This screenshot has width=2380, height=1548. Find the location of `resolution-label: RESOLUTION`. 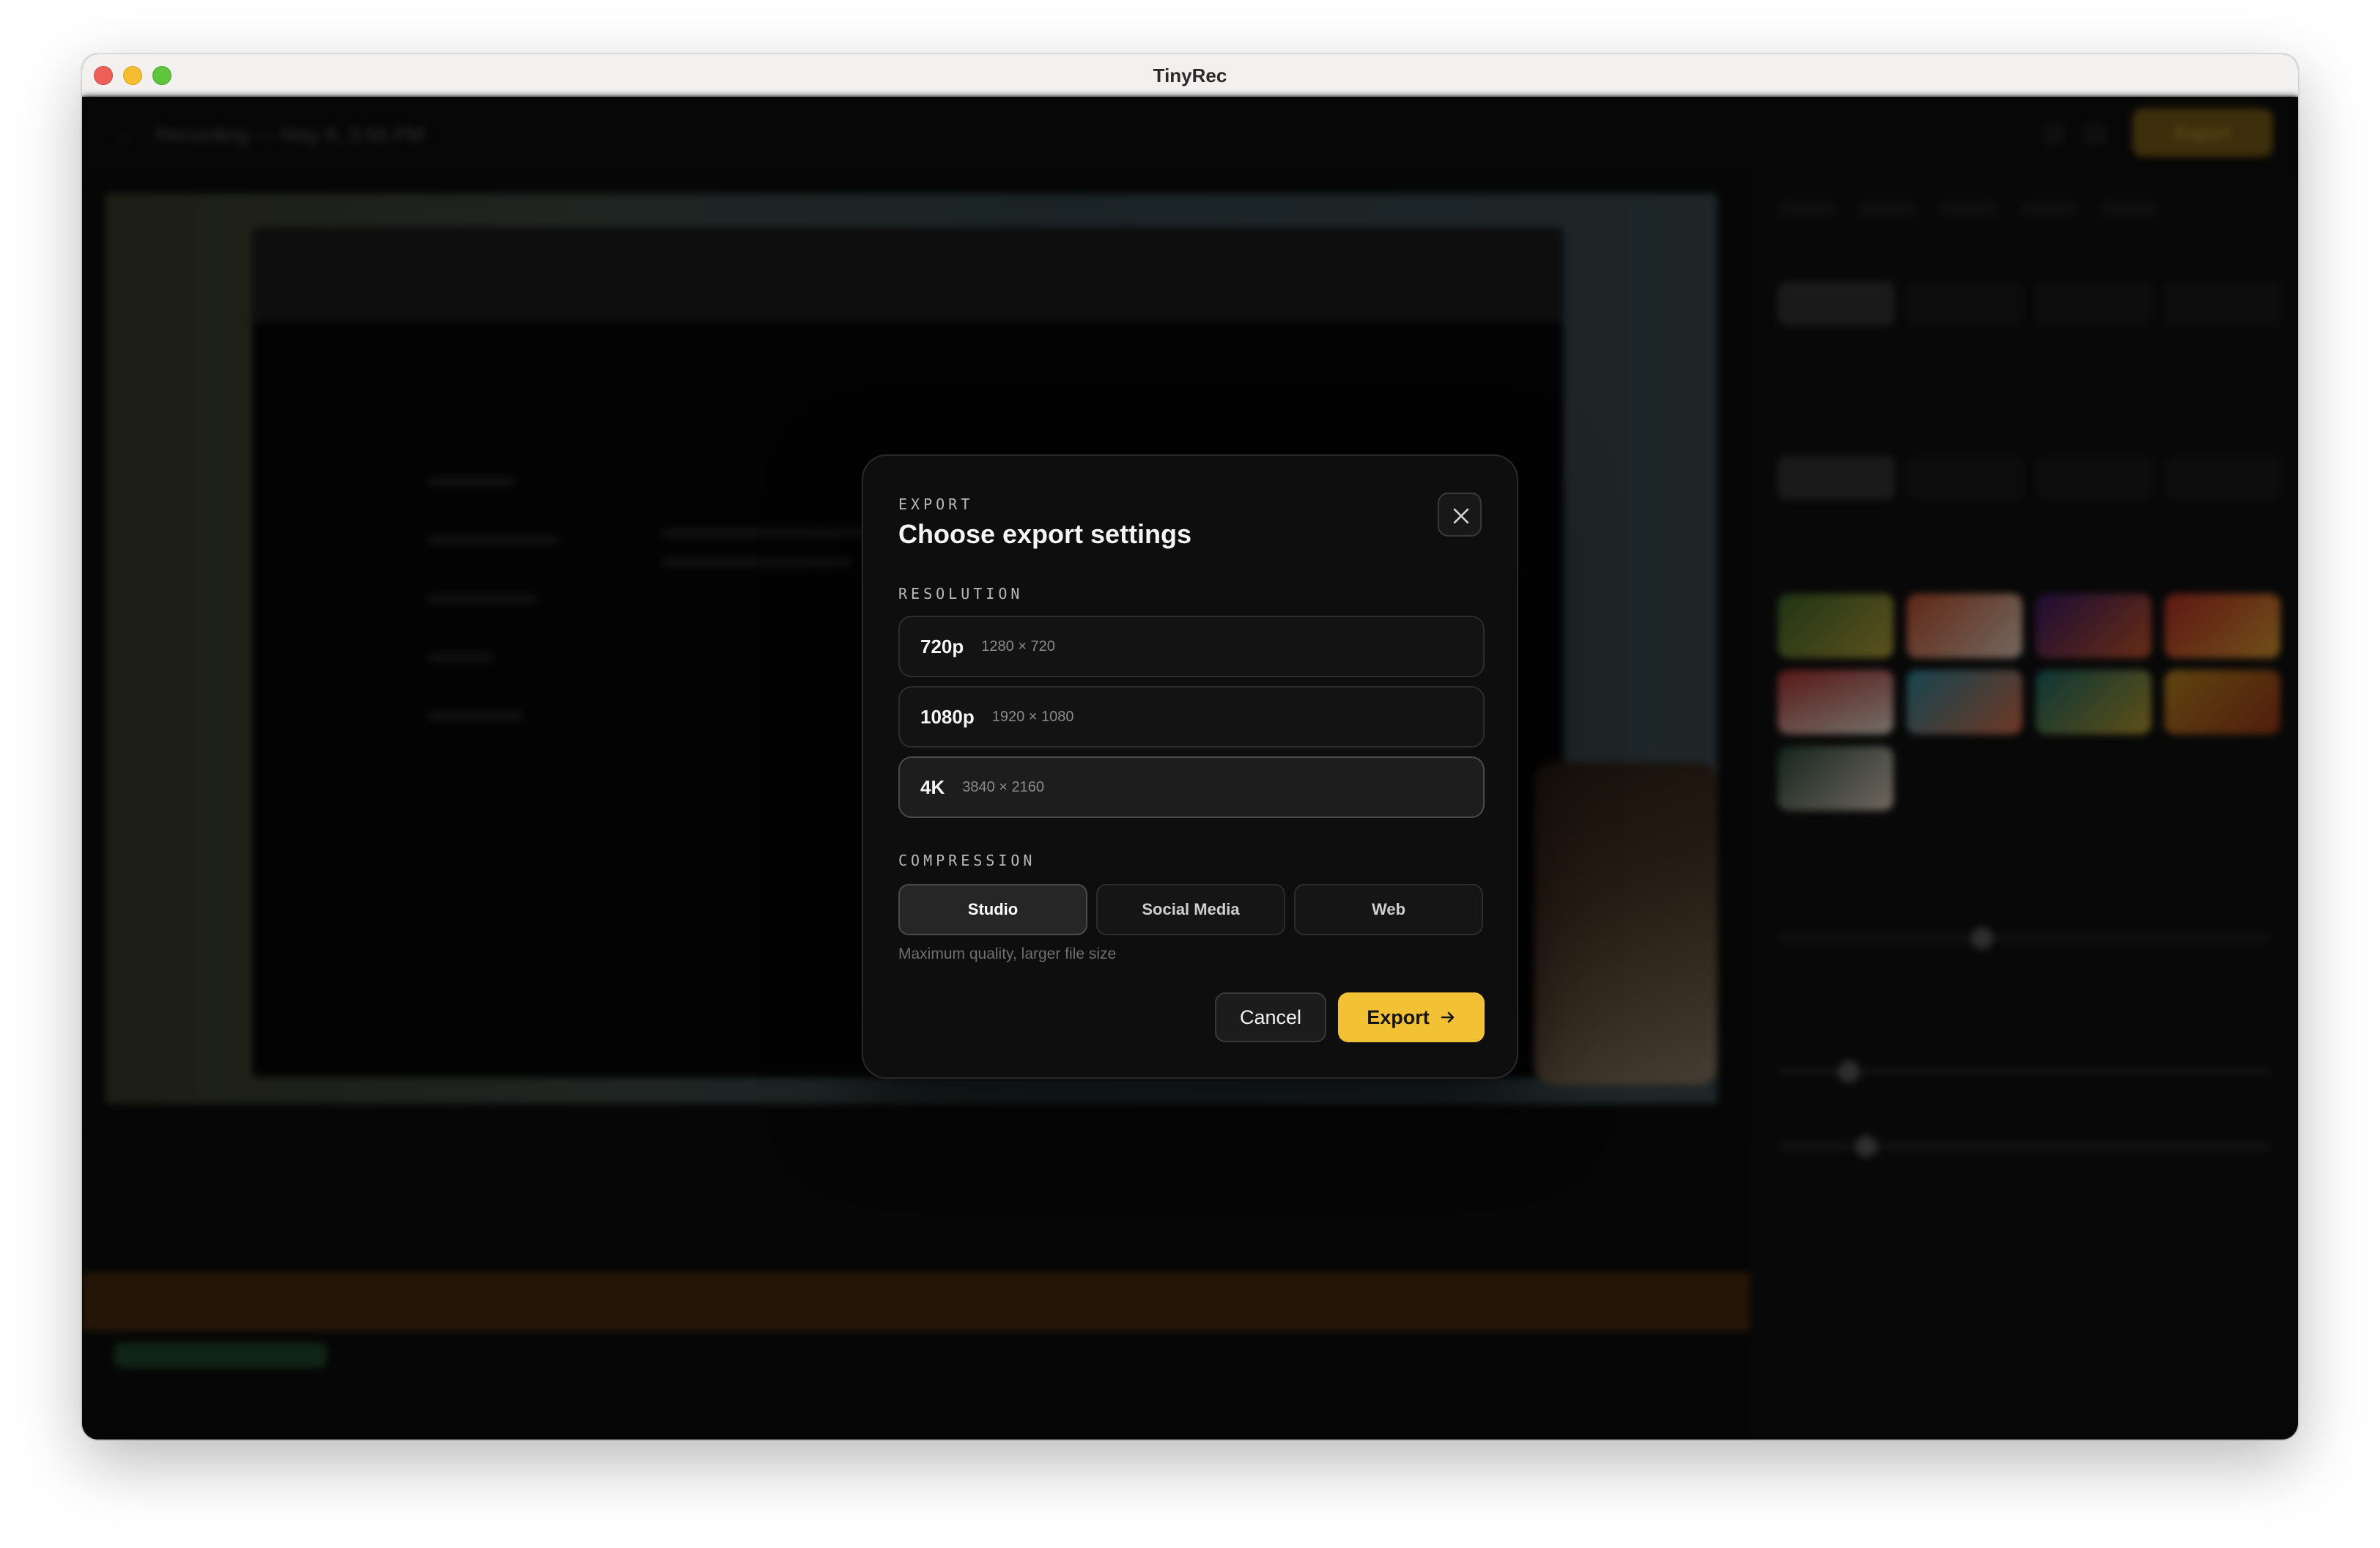

resolution-label: RESOLUTION is located at coordinates (961, 593).